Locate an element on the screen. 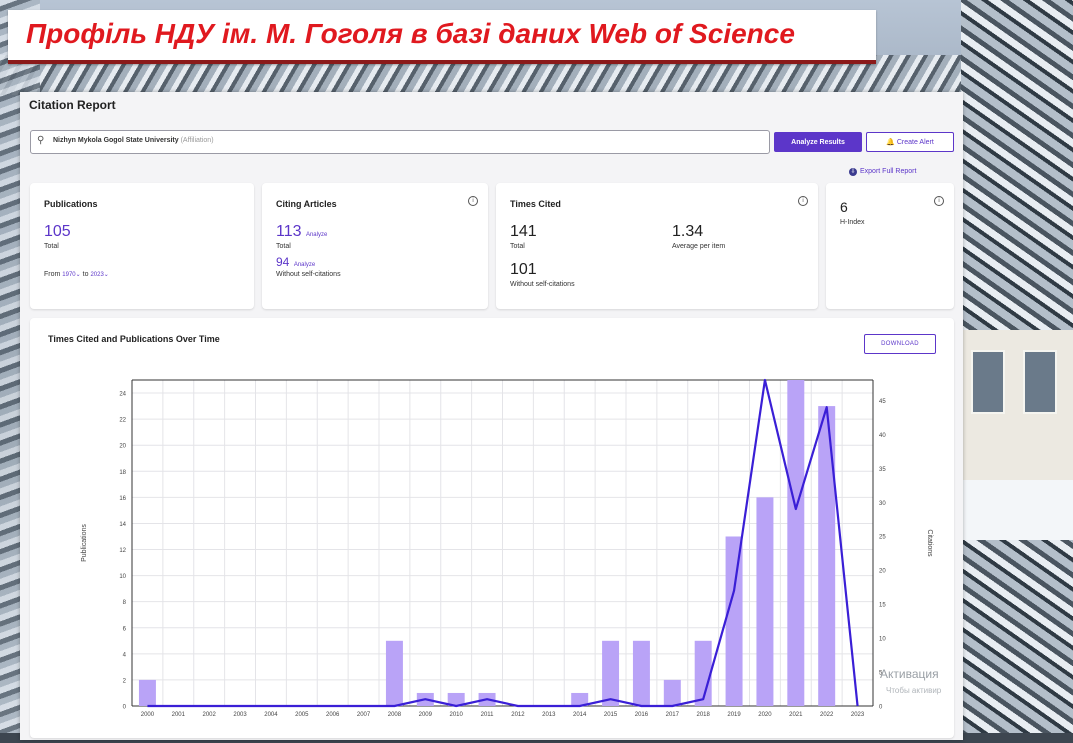 The height and width of the screenshot is (743, 1073). x-tick-label: 2017 is located at coordinates (673, 715).